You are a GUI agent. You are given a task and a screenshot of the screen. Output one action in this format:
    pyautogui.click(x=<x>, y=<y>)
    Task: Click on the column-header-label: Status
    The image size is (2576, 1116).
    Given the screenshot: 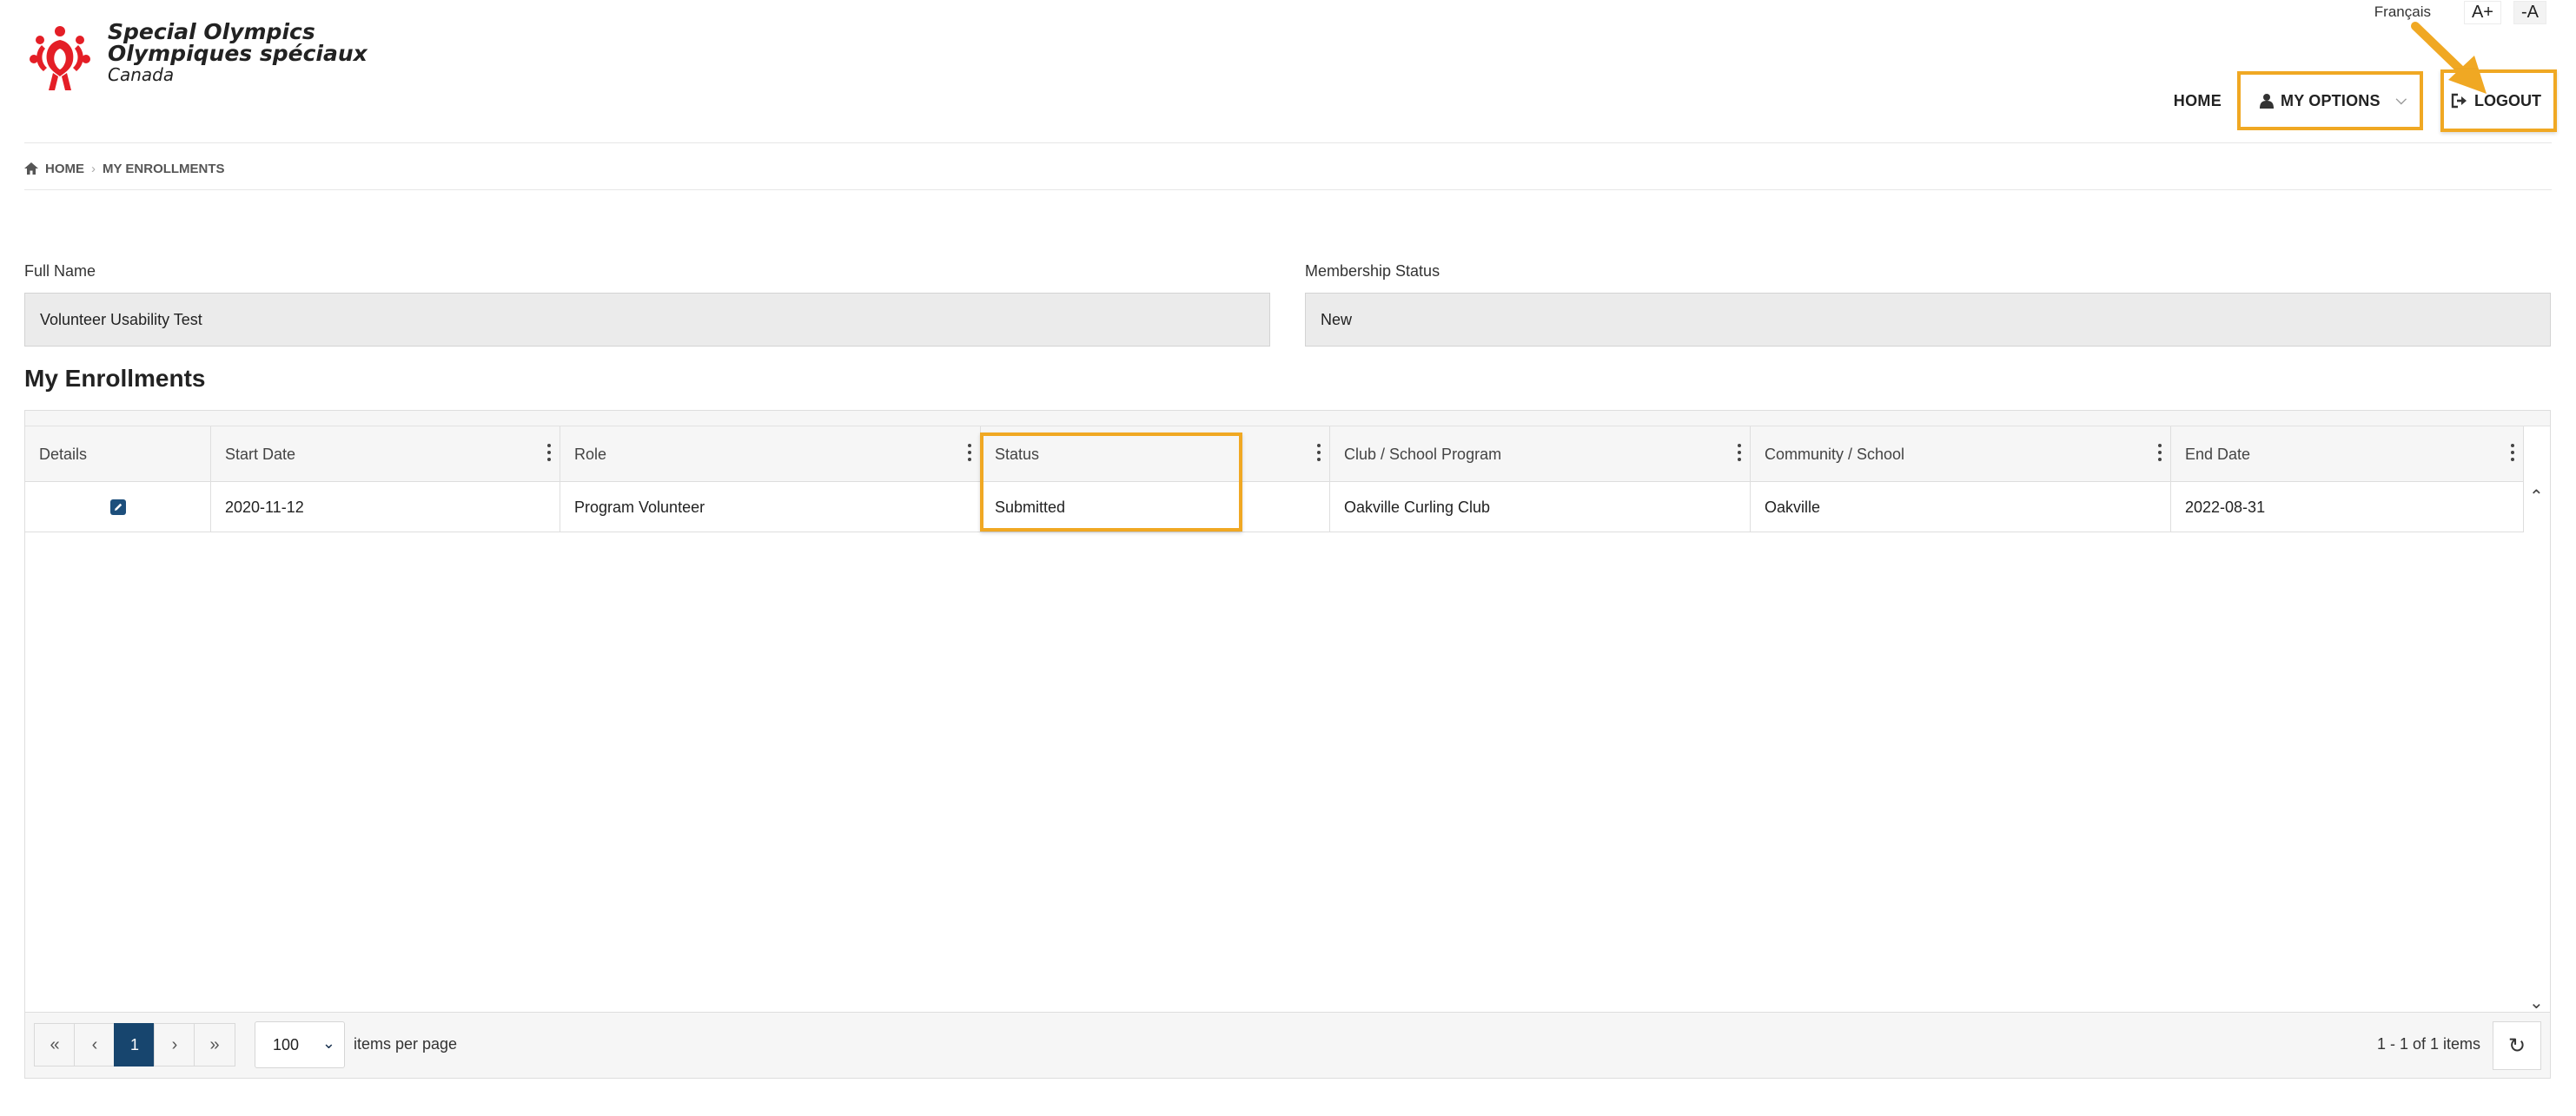 What is the action you would take?
    pyautogui.click(x=1017, y=454)
    